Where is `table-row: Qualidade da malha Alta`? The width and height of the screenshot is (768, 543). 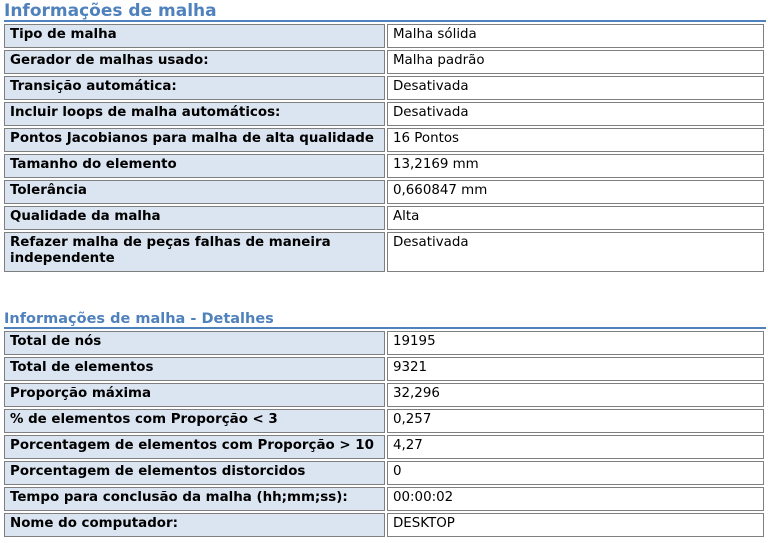
table-row: Qualidade da malha Alta is located at coordinates (384, 218).